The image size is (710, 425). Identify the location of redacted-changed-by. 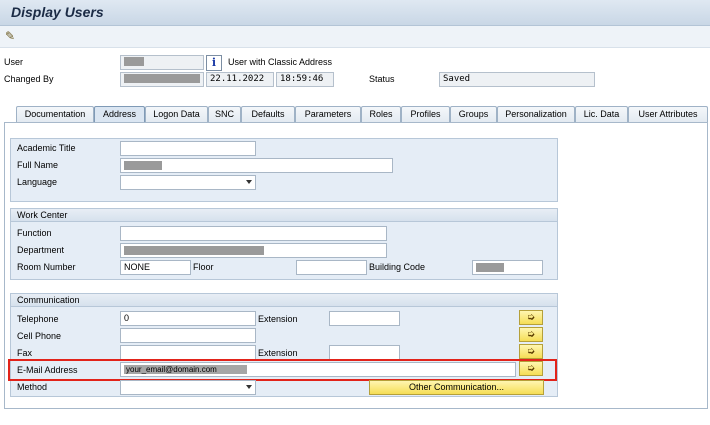
(162, 78).